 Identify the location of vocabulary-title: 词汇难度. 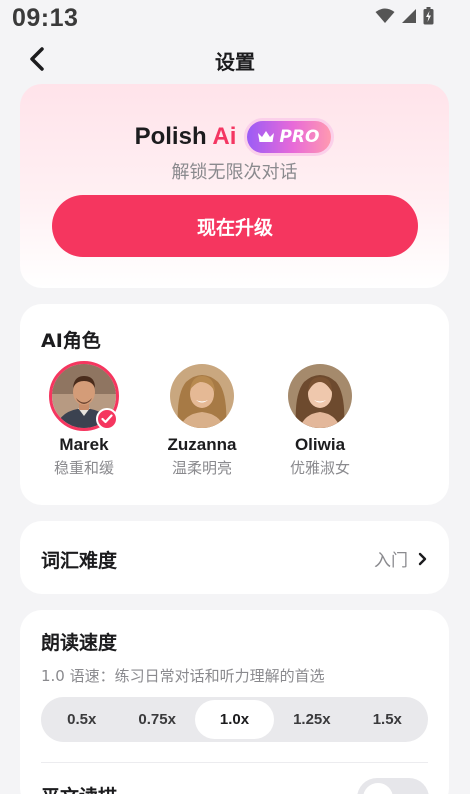
(79, 561).